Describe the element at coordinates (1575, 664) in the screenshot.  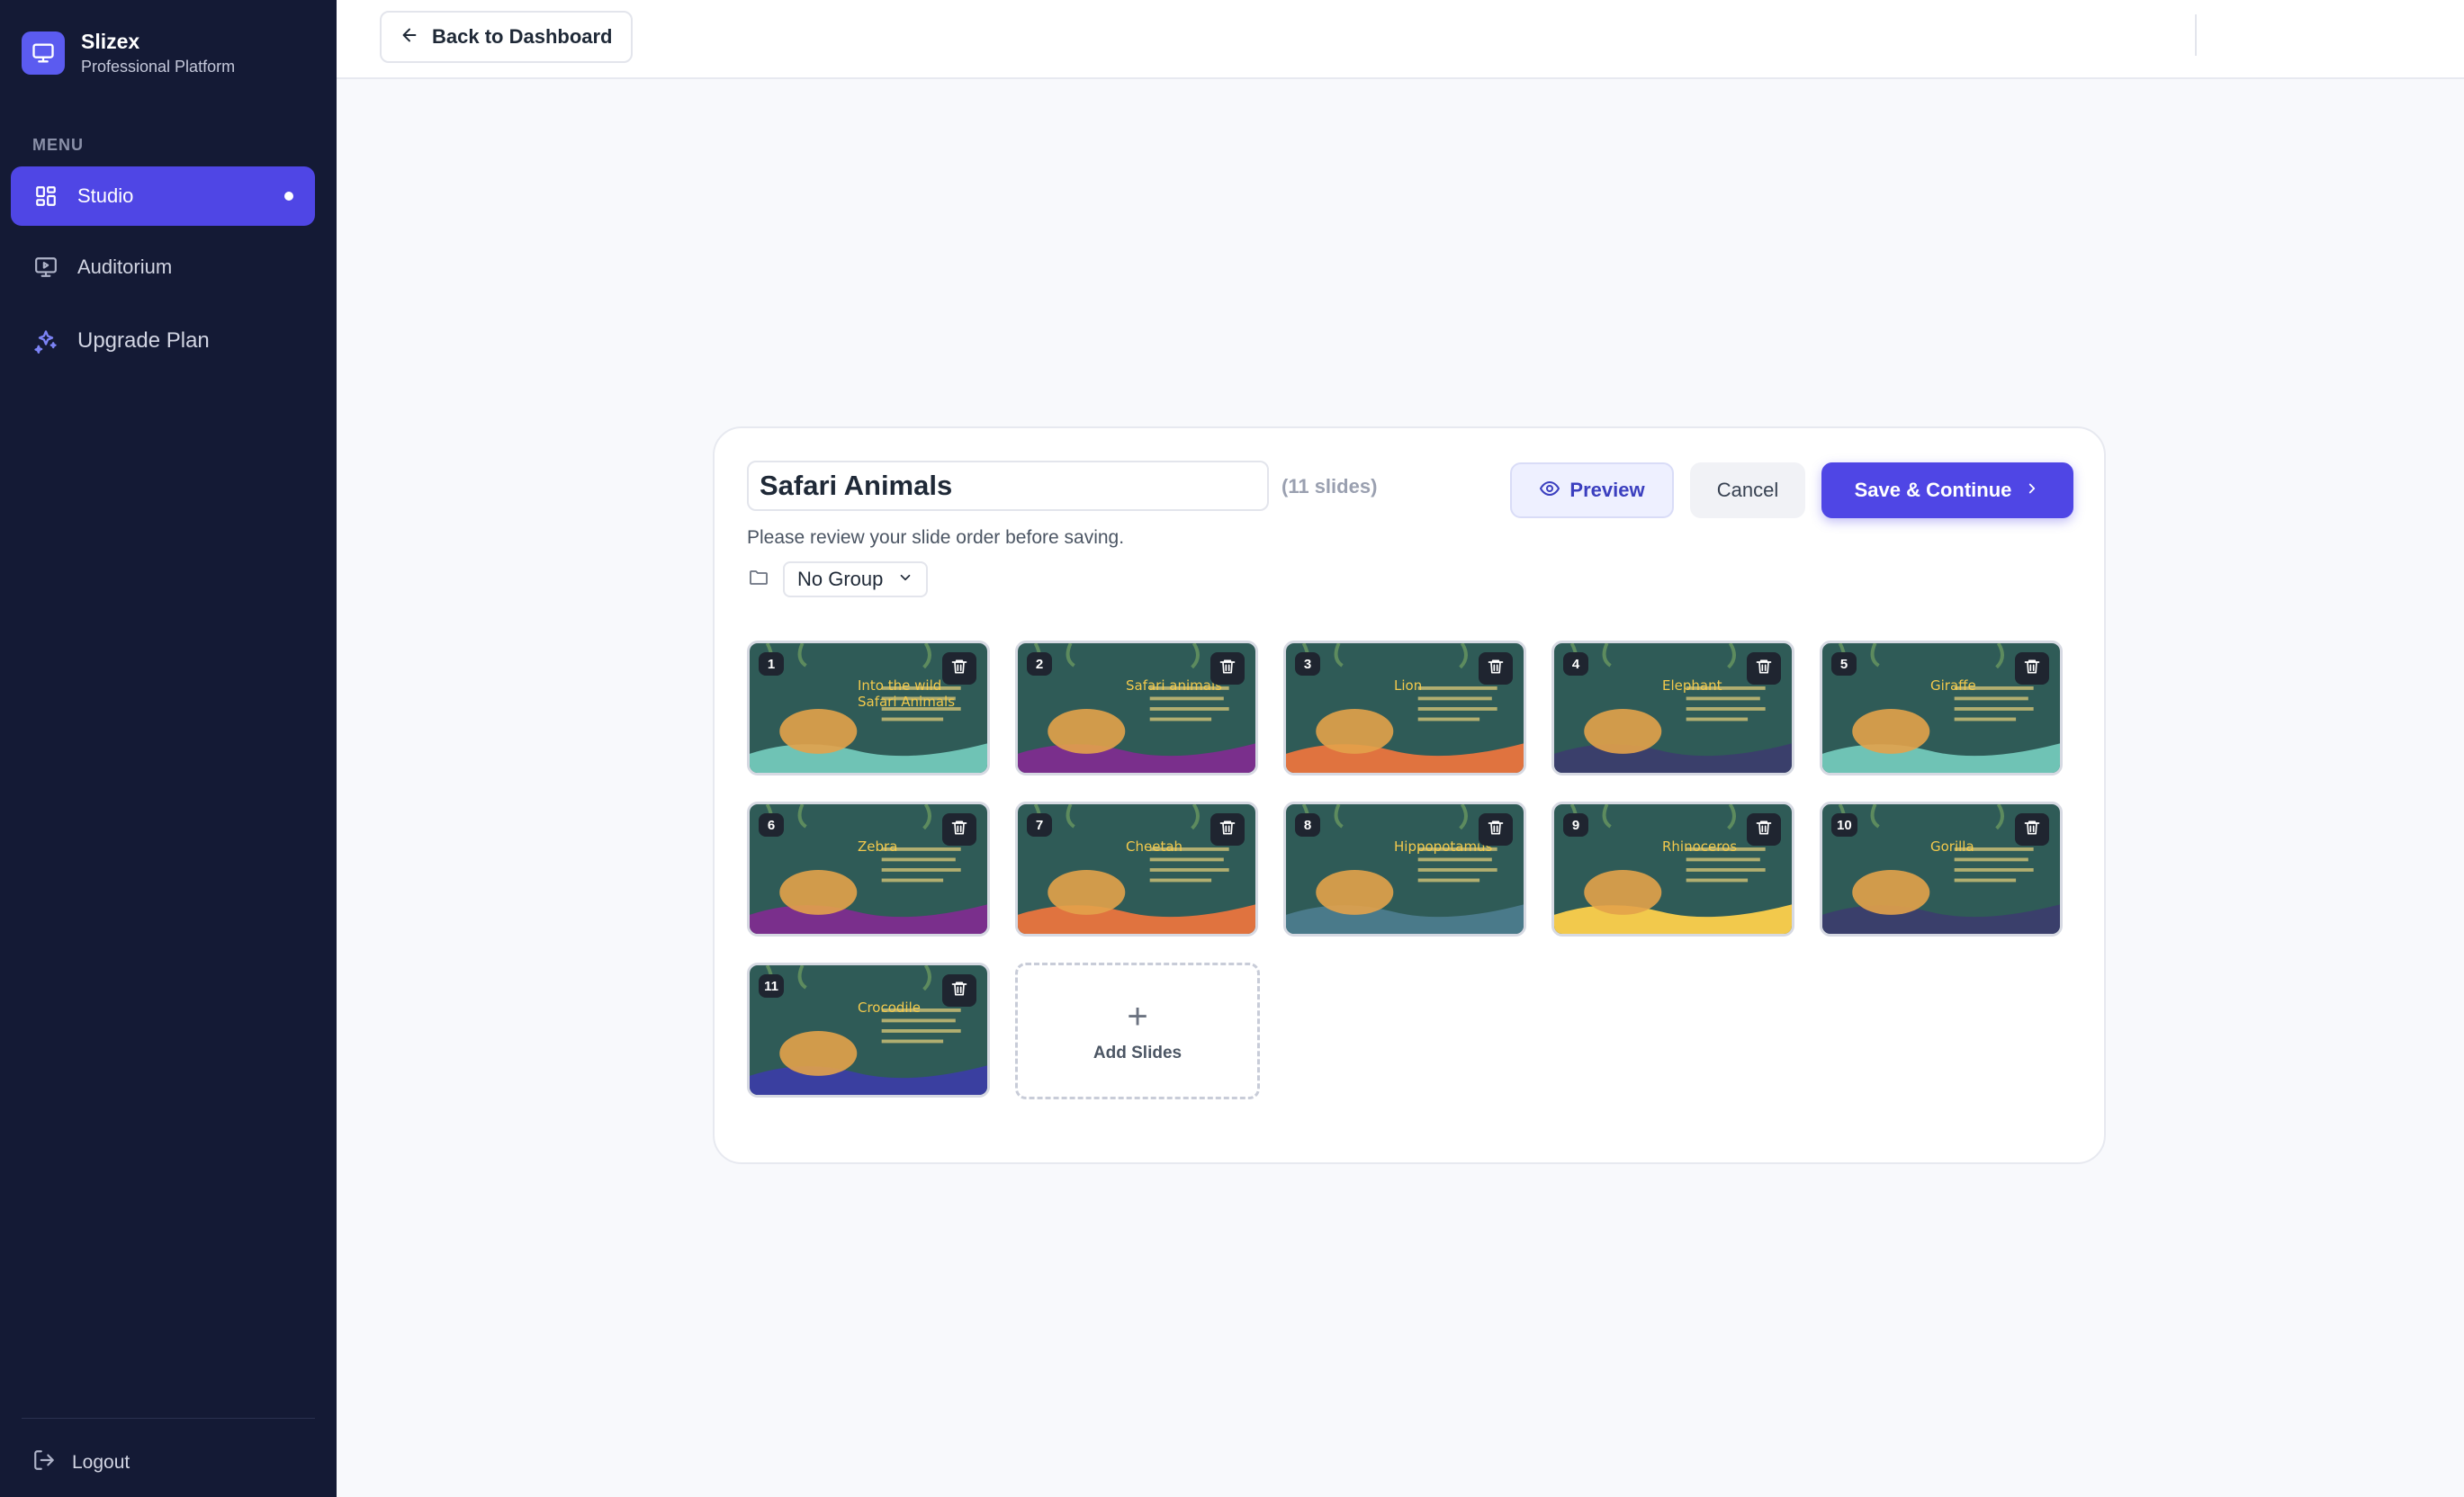
I see `slide-number: 4` at that location.